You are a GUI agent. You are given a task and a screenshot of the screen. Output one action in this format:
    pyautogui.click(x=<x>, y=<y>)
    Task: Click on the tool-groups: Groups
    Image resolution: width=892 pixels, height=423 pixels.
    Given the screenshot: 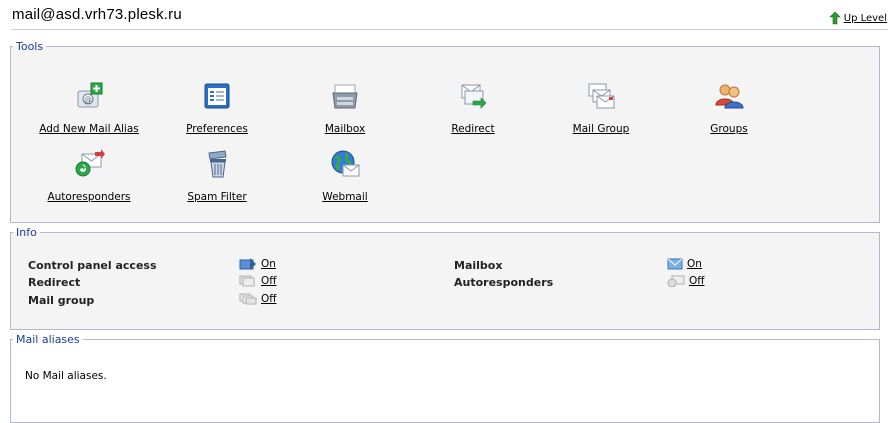 What is the action you would take?
    pyautogui.click(x=729, y=108)
    